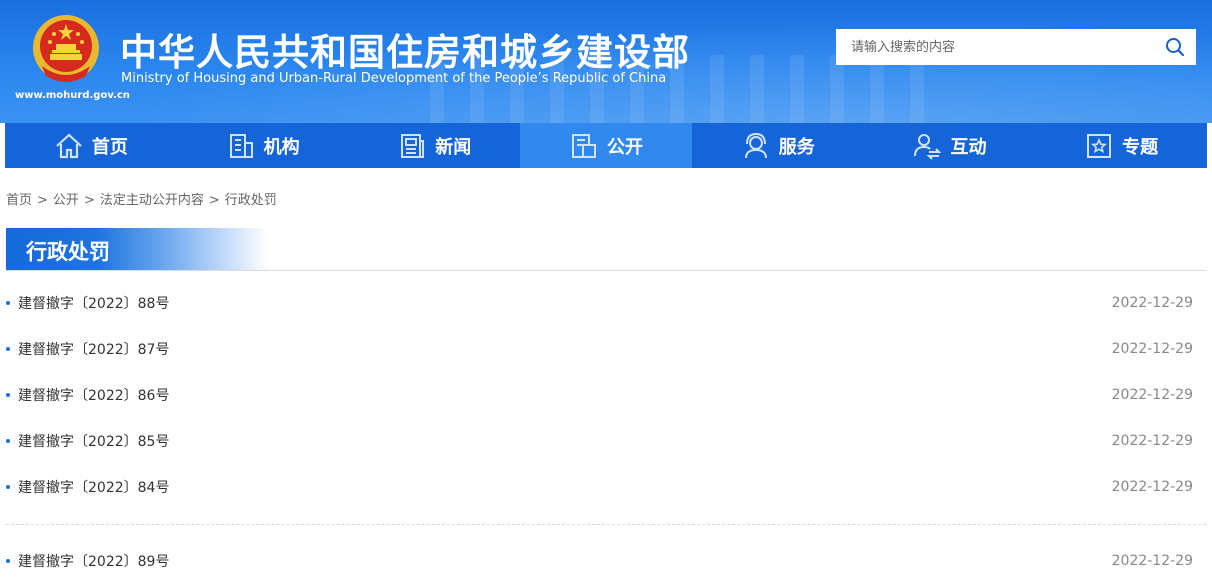  I want to click on list-item: 建督撤字〔2022〕86号 2022-12-29, so click(606, 395).